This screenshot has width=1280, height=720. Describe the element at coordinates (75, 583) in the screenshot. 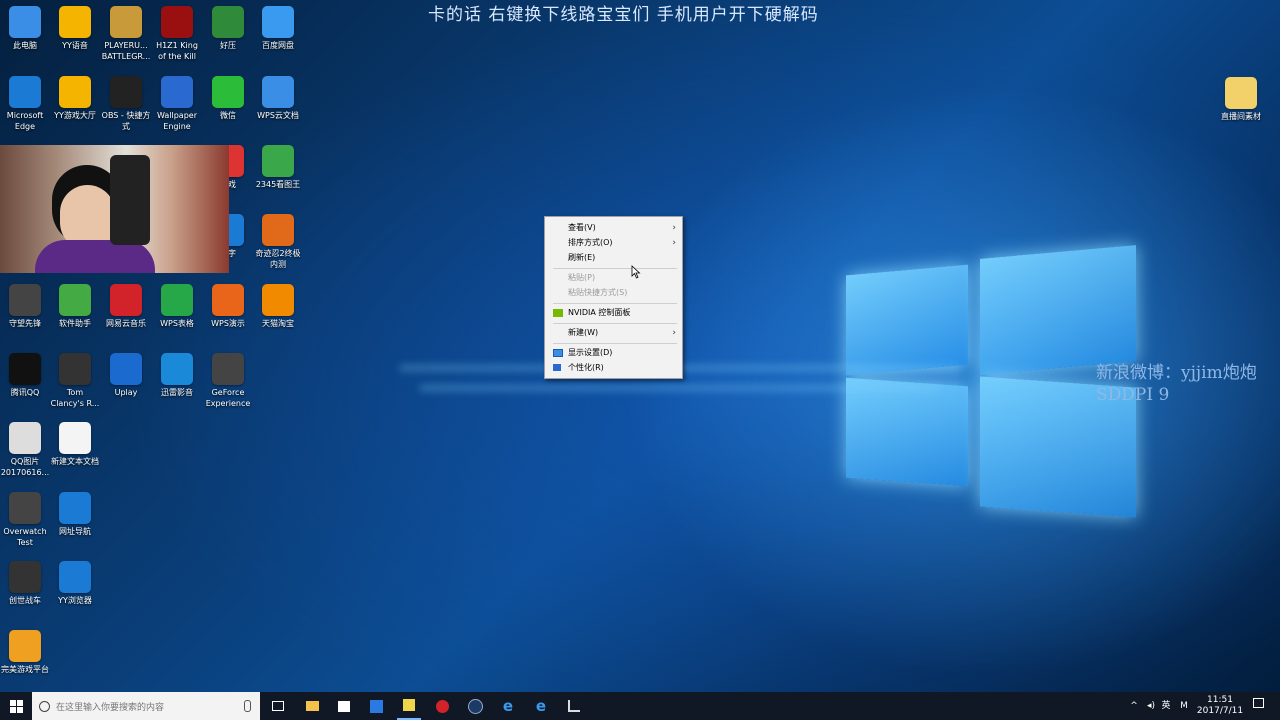

I see `desktop-icon: YY浏览器` at that location.